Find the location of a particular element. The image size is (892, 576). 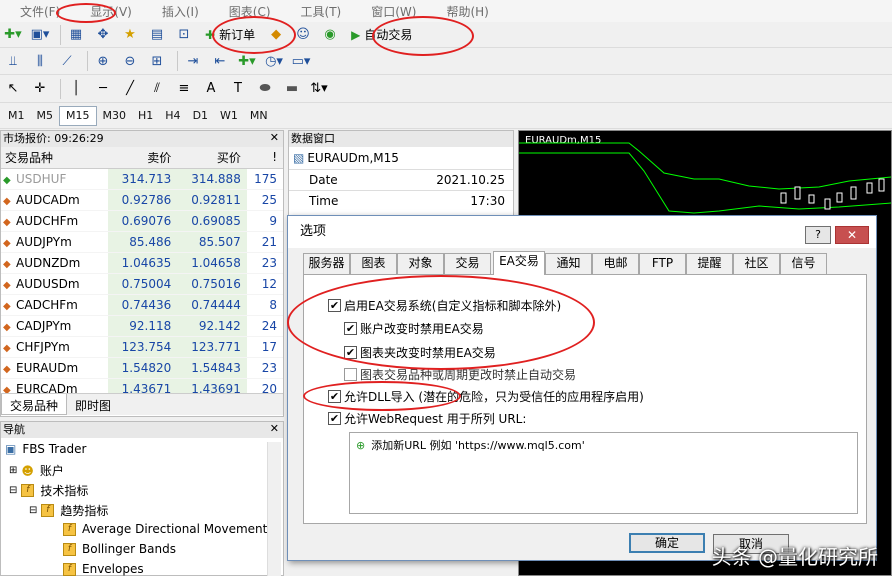

arrows-icon: ⇅▾ is located at coordinates (319, 89).